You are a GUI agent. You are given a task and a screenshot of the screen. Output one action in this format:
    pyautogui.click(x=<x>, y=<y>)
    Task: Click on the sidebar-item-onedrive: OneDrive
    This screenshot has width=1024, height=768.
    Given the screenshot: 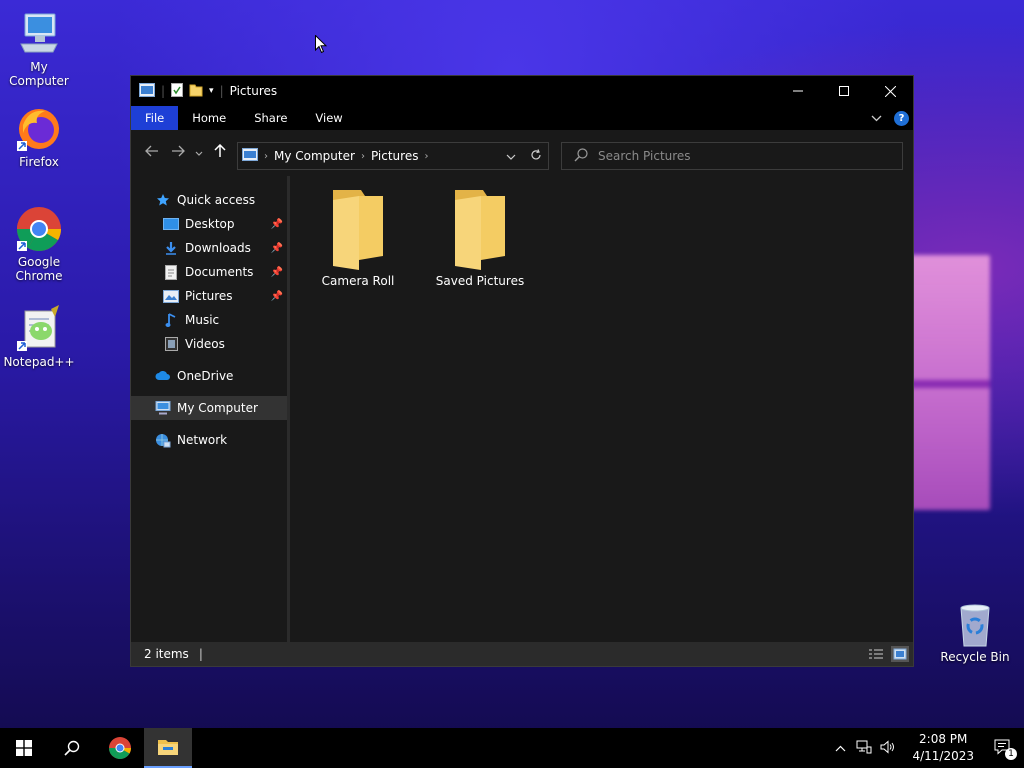 What is the action you would take?
    pyautogui.click(x=209, y=376)
    